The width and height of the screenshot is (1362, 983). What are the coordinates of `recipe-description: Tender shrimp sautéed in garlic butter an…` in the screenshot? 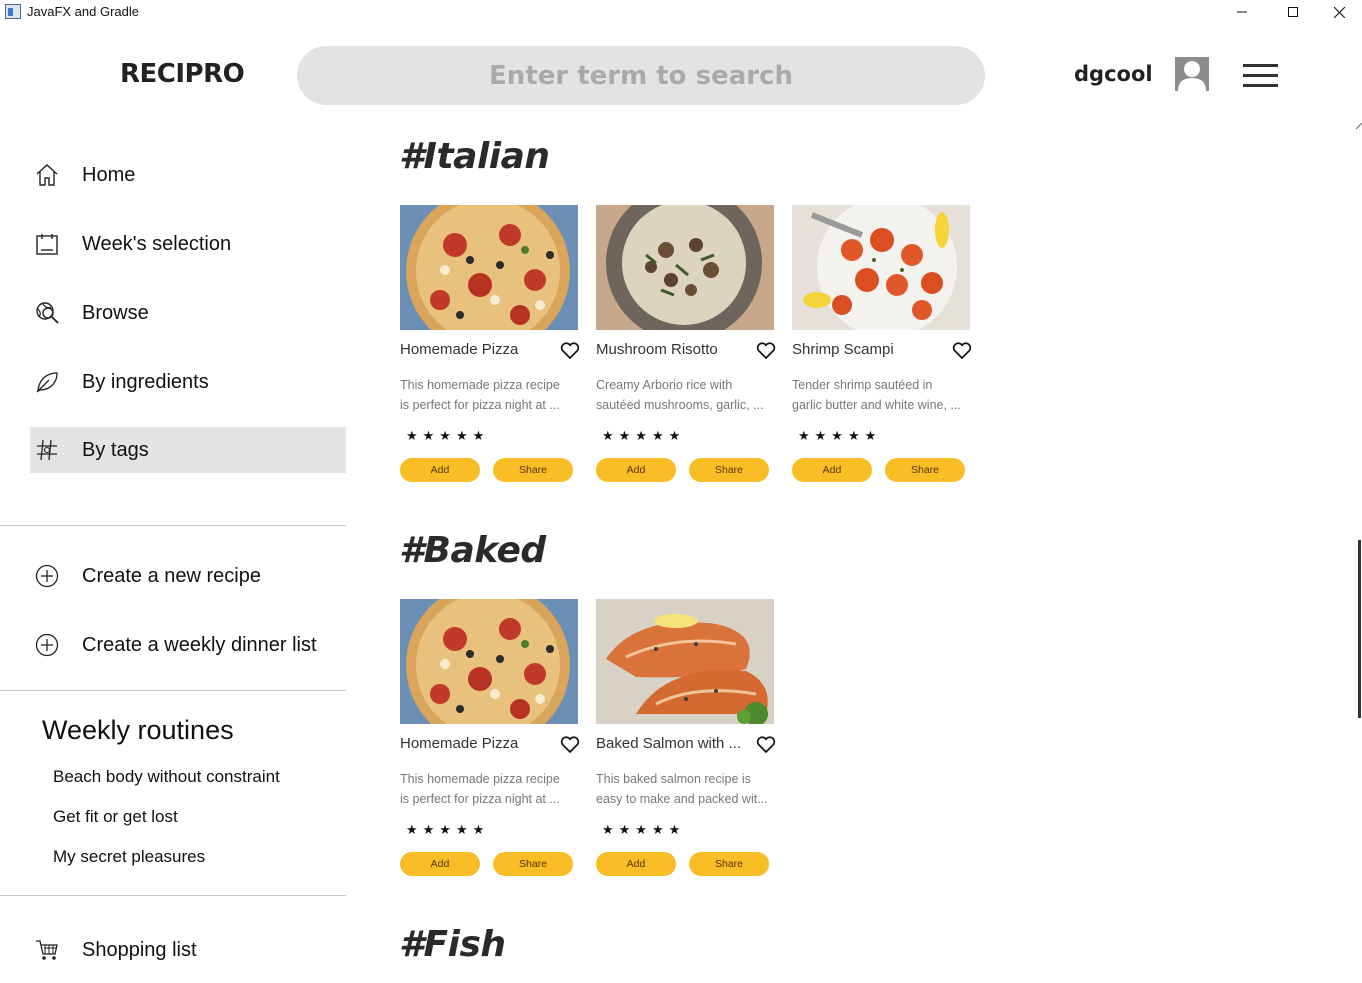 It's located at (876, 395).